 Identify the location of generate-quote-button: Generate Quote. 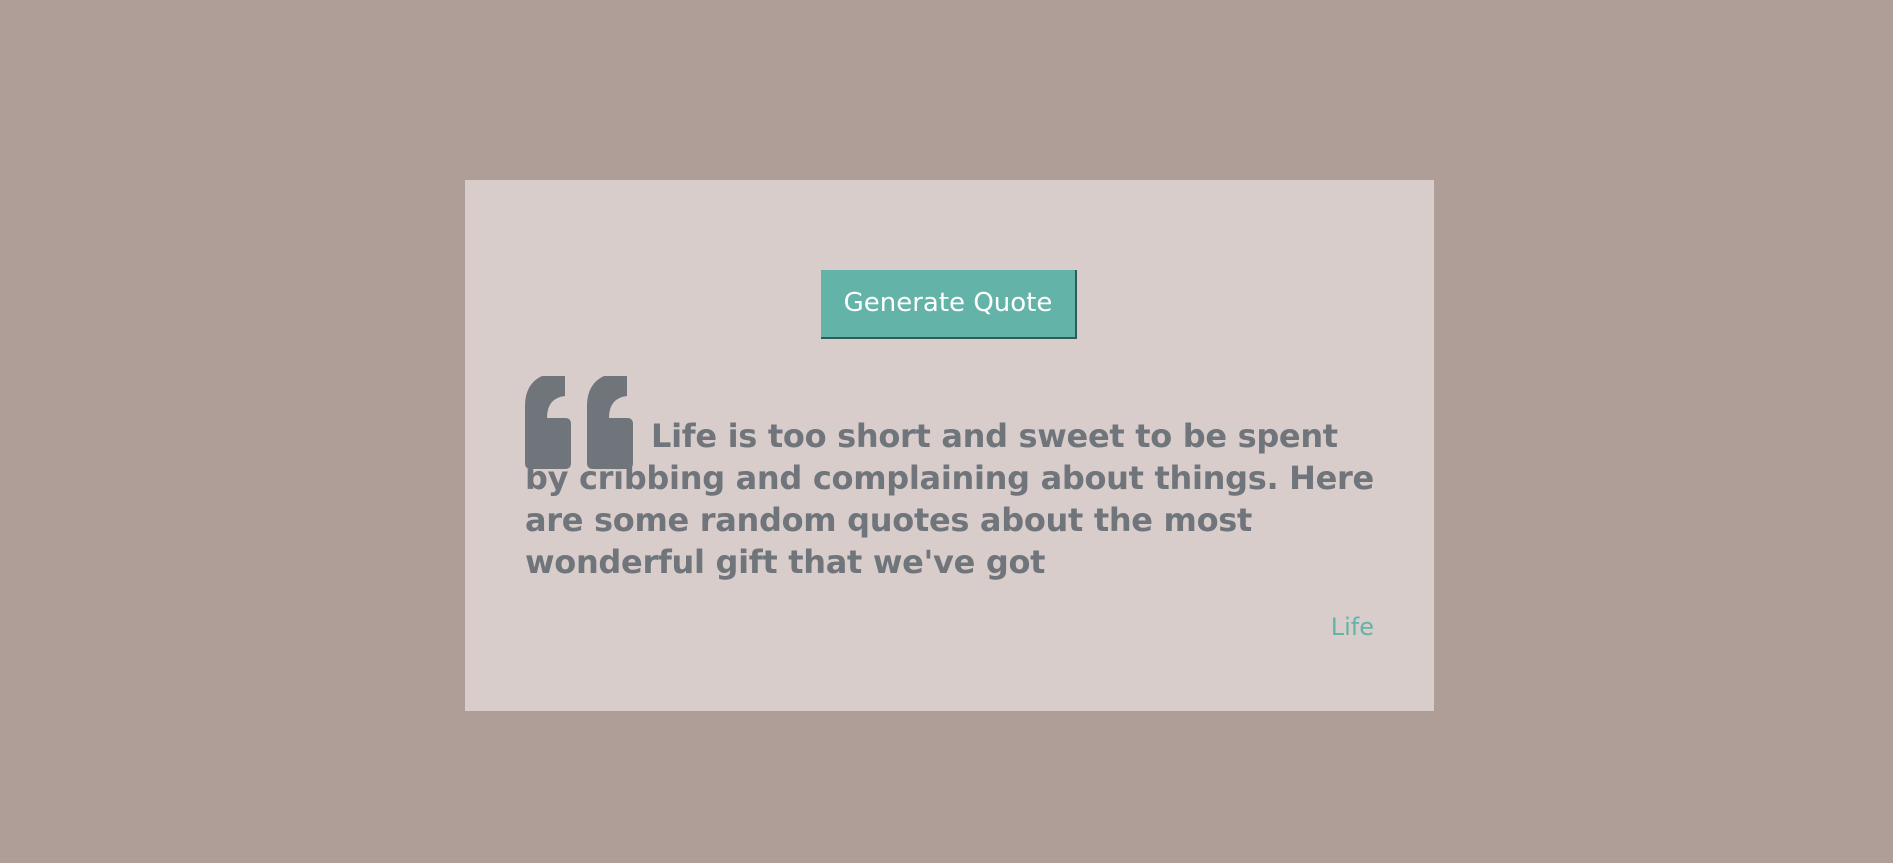
(949, 304).